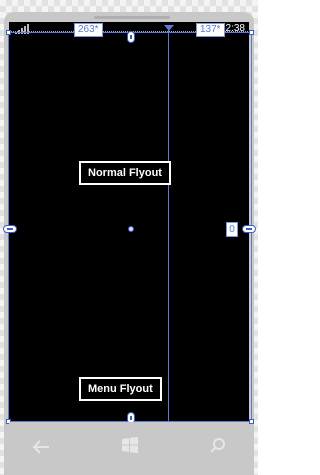 This screenshot has width=320, height=475. What do you see at coordinates (125, 173) in the screenshot?
I see `normal-flyout-button: Normal Flyout` at bounding box center [125, 173].